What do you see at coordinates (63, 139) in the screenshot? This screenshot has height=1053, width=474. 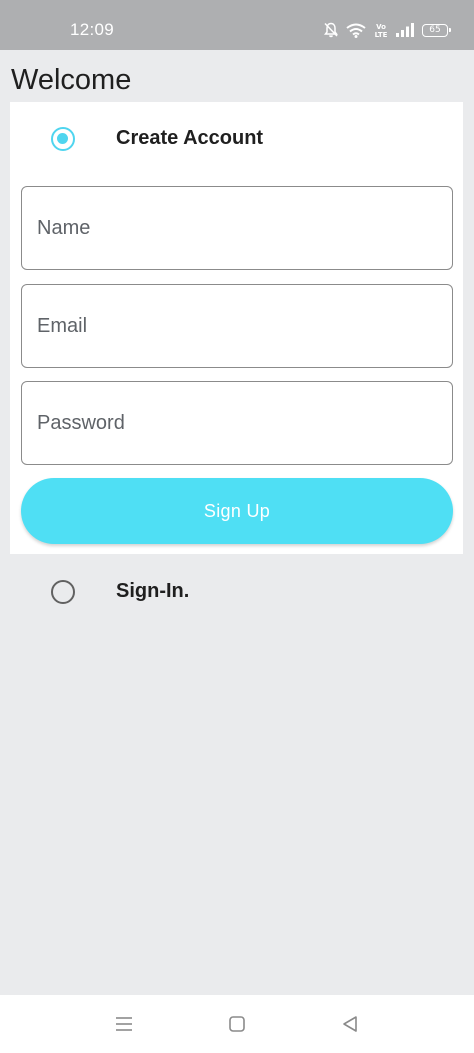 I see `create-account-radio` at bounding box center [63, 139].